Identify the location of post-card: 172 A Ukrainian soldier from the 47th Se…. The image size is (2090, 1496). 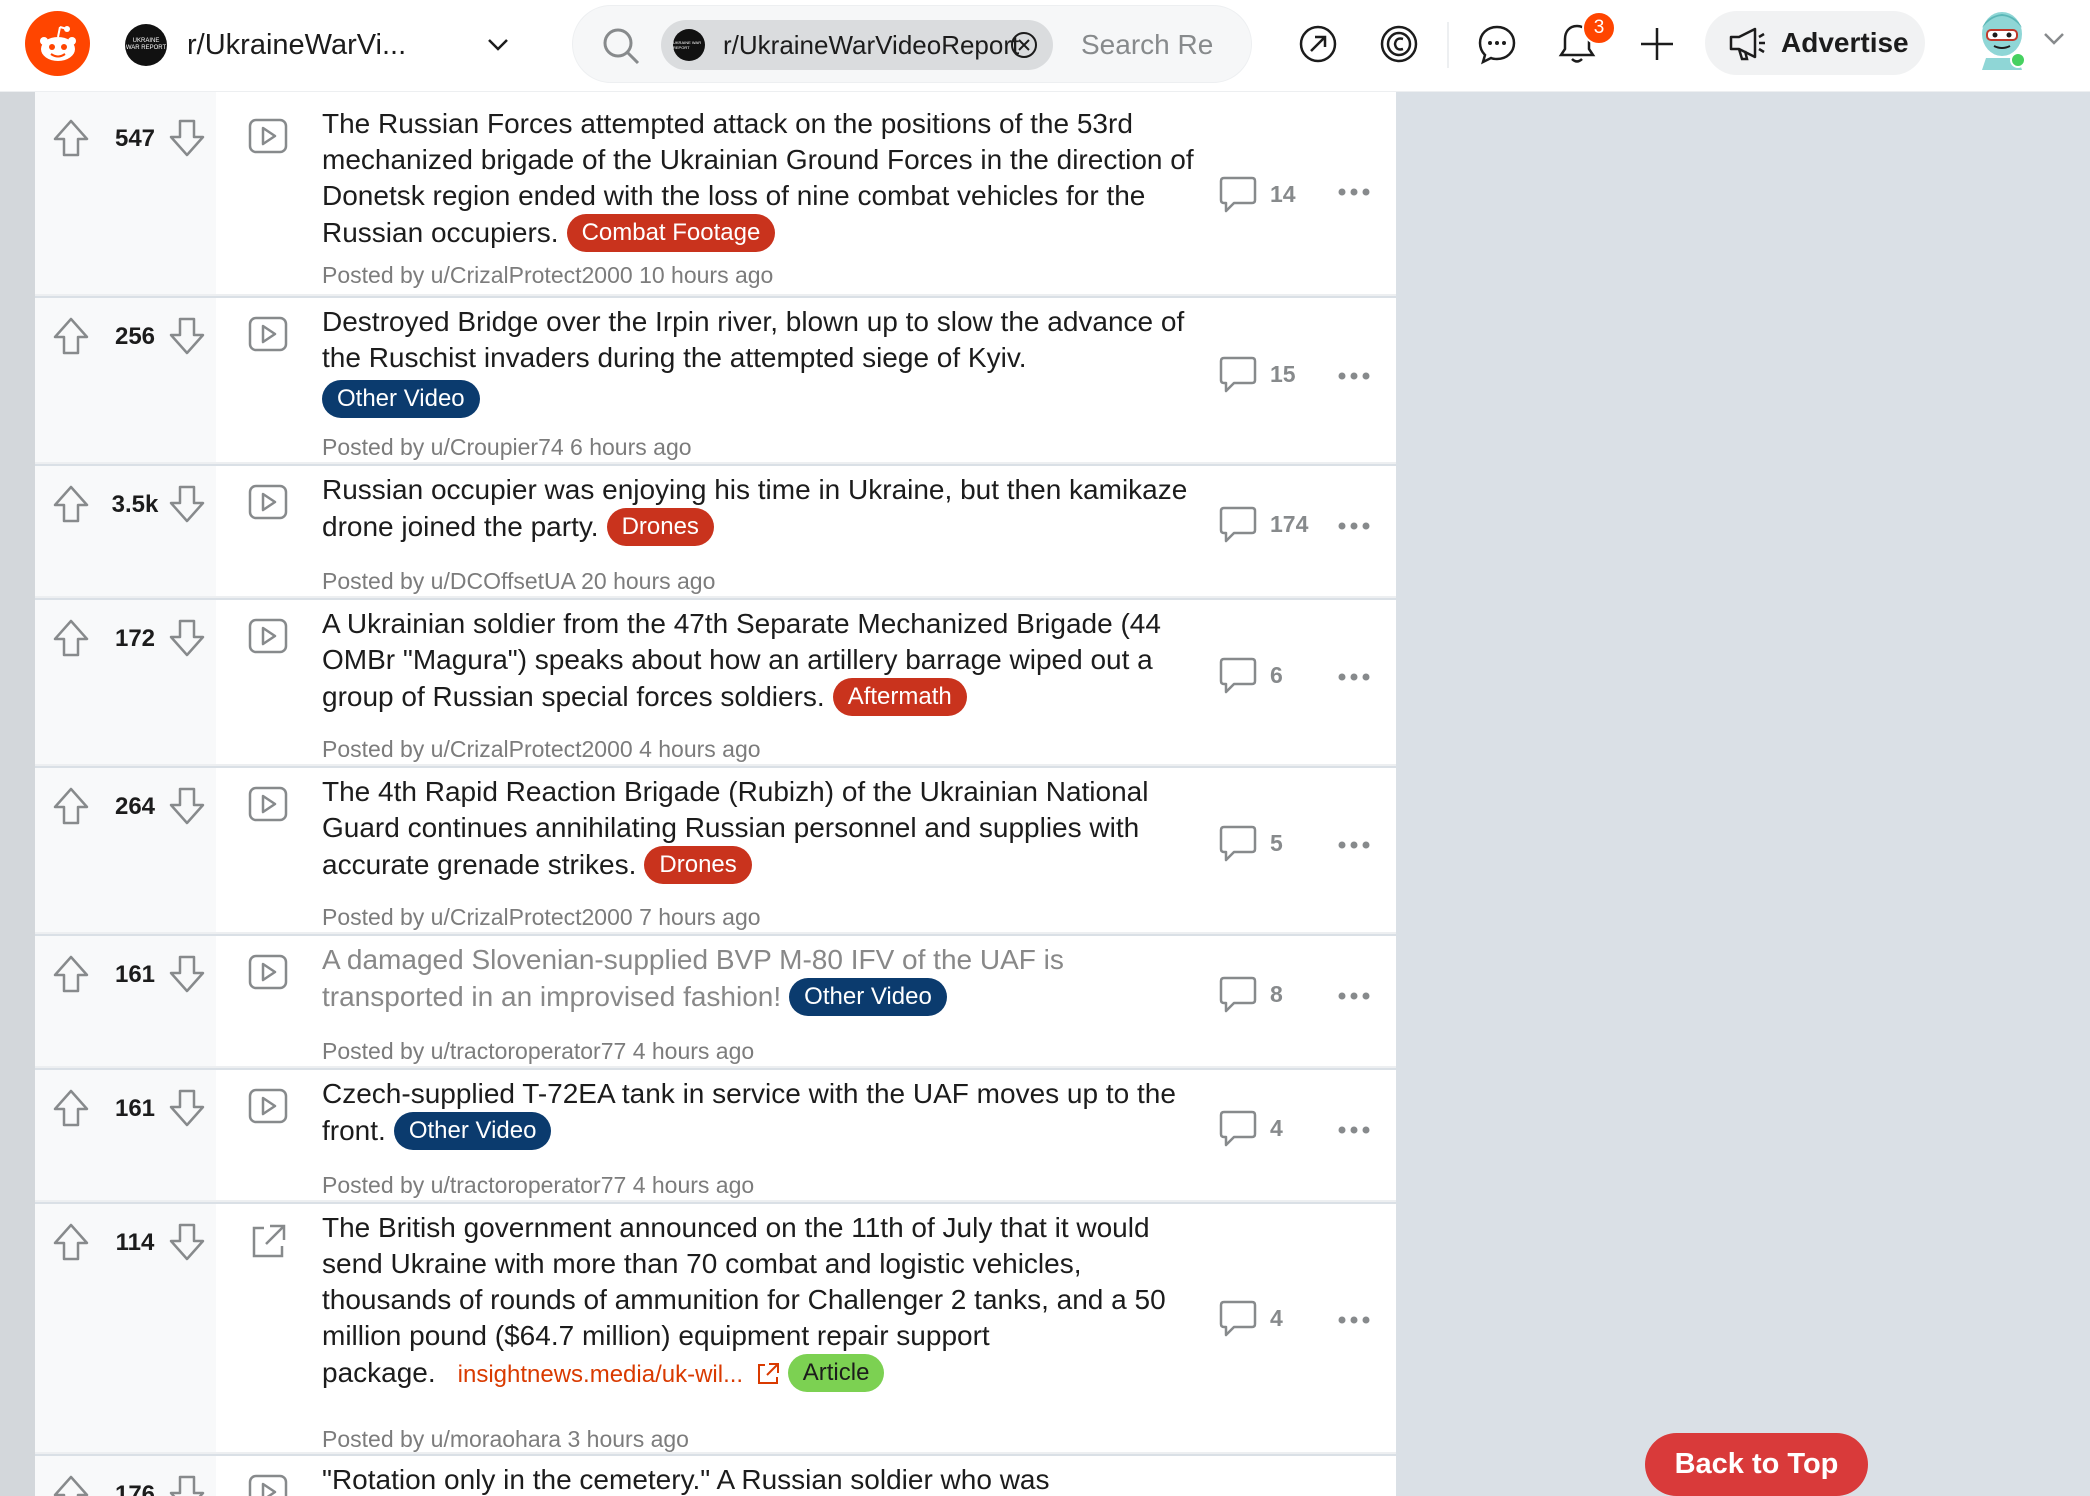
(715, 683).